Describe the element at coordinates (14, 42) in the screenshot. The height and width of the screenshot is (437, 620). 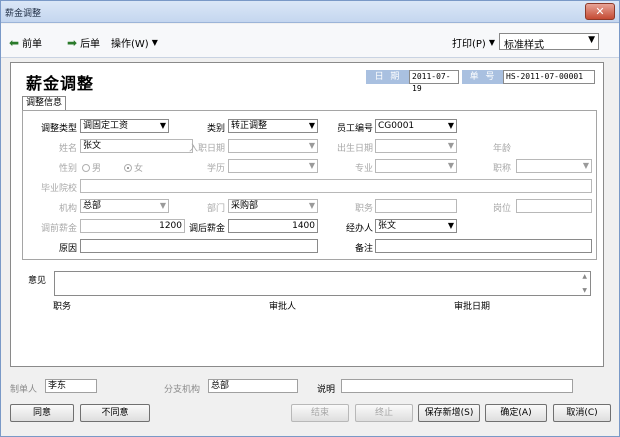
I see `arrow-left-icon: ⬅` at that location.